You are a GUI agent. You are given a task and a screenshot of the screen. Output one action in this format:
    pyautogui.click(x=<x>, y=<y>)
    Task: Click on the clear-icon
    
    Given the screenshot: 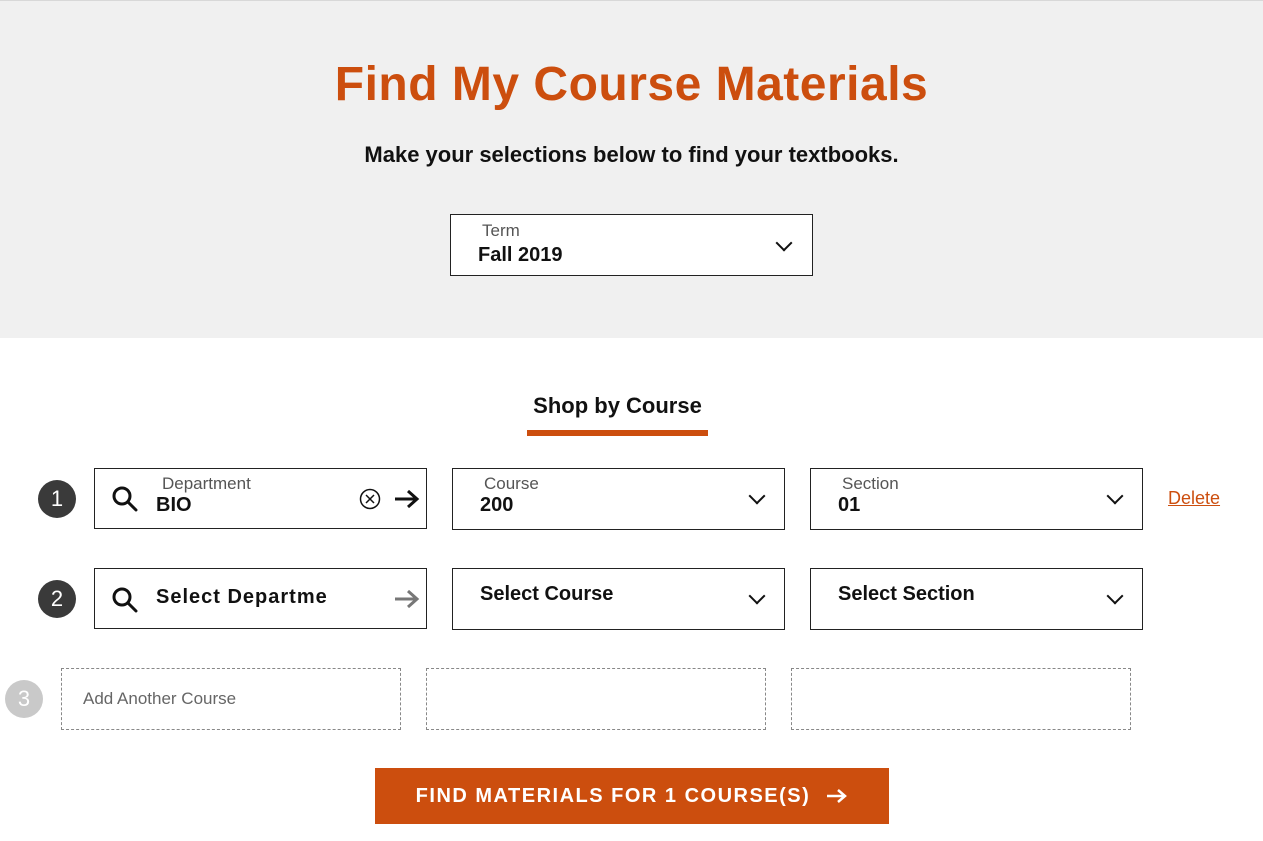 What is the action you would take?
    pyautogui.click(x=370, y=499)
    